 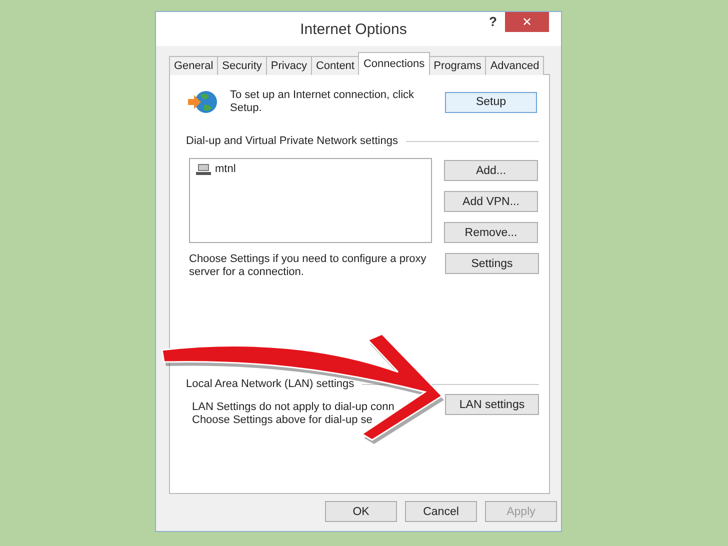 I want to click on tab: Security, so click(x=242, y=65).